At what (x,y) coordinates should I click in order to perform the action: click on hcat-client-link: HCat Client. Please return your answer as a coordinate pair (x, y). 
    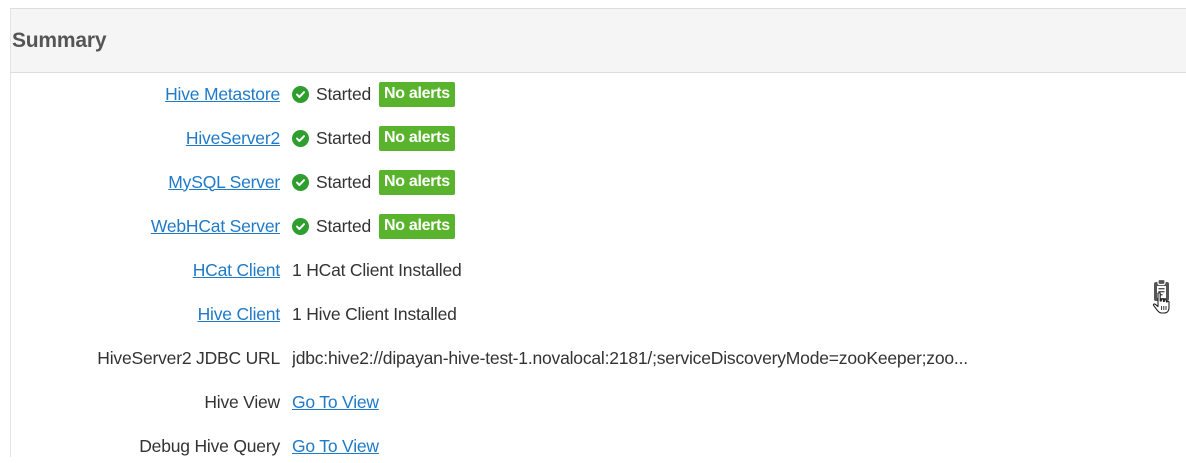
    Looking at the image, I should click on (140, 270).